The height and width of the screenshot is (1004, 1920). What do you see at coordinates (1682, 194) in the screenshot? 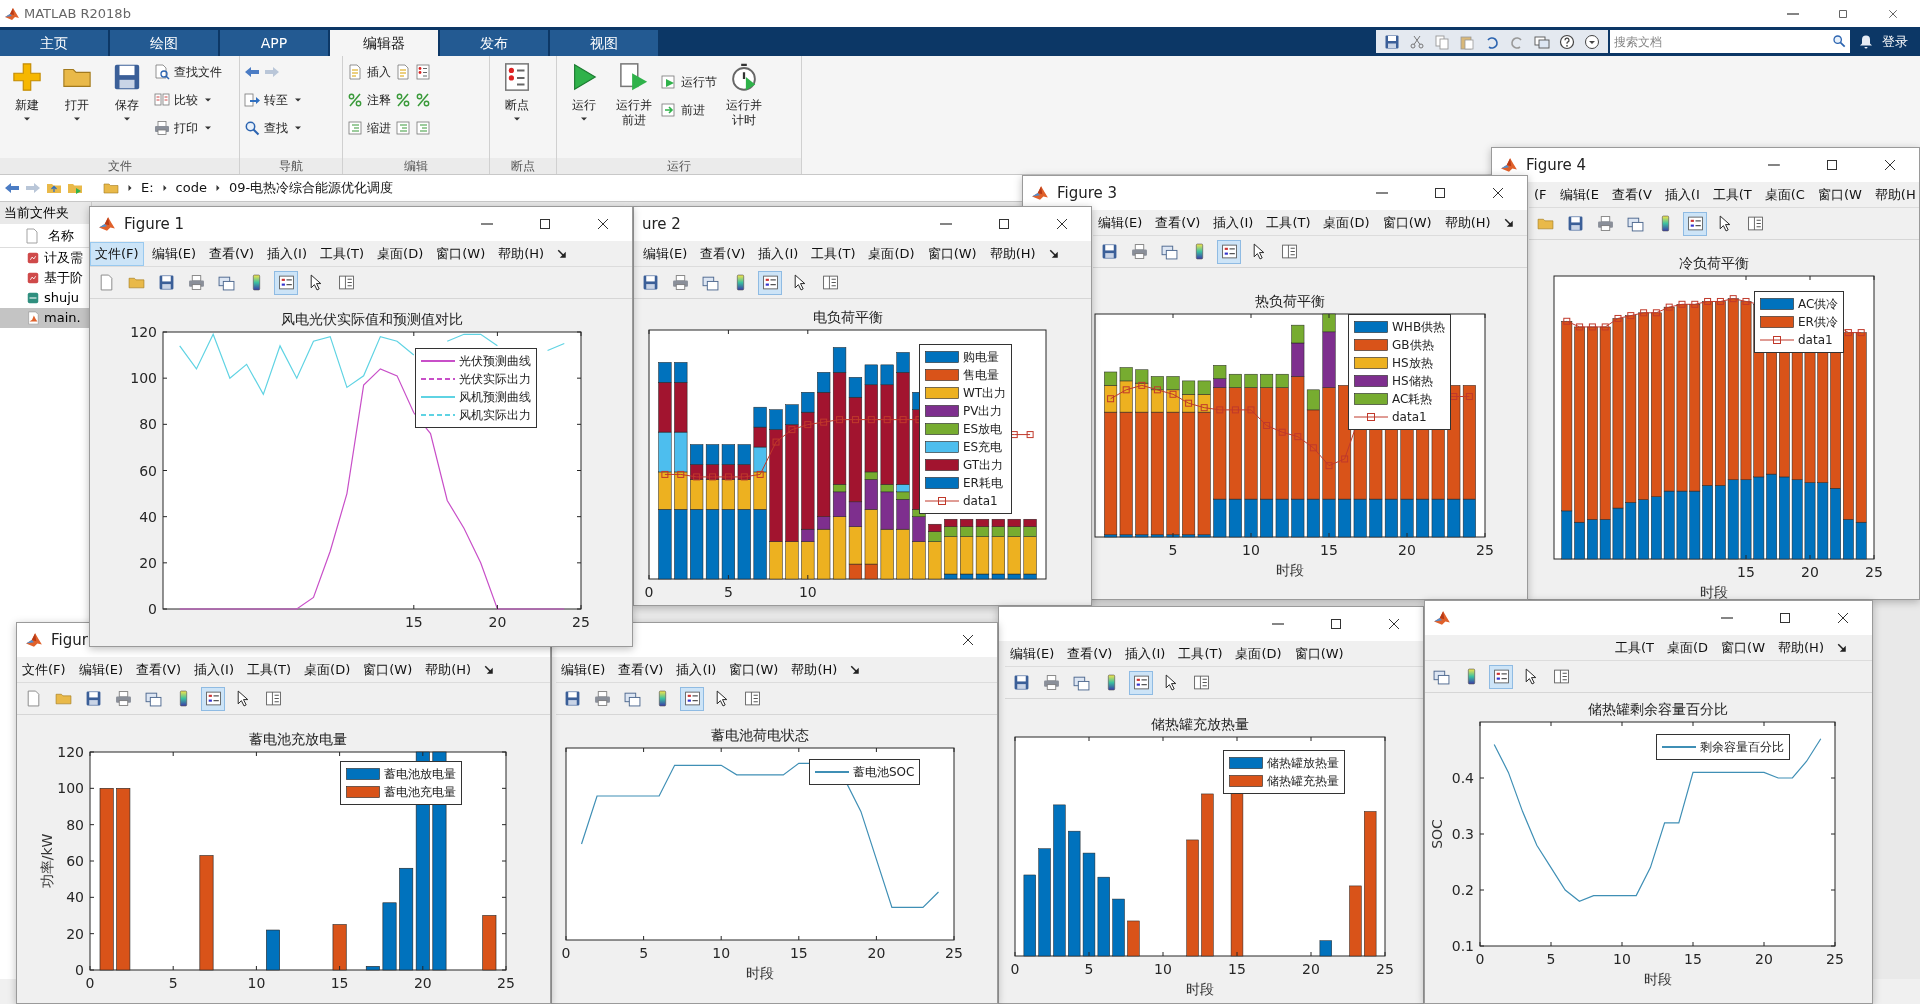
I see `menu-item: 插入(I` at bounding box center [1682, 194].